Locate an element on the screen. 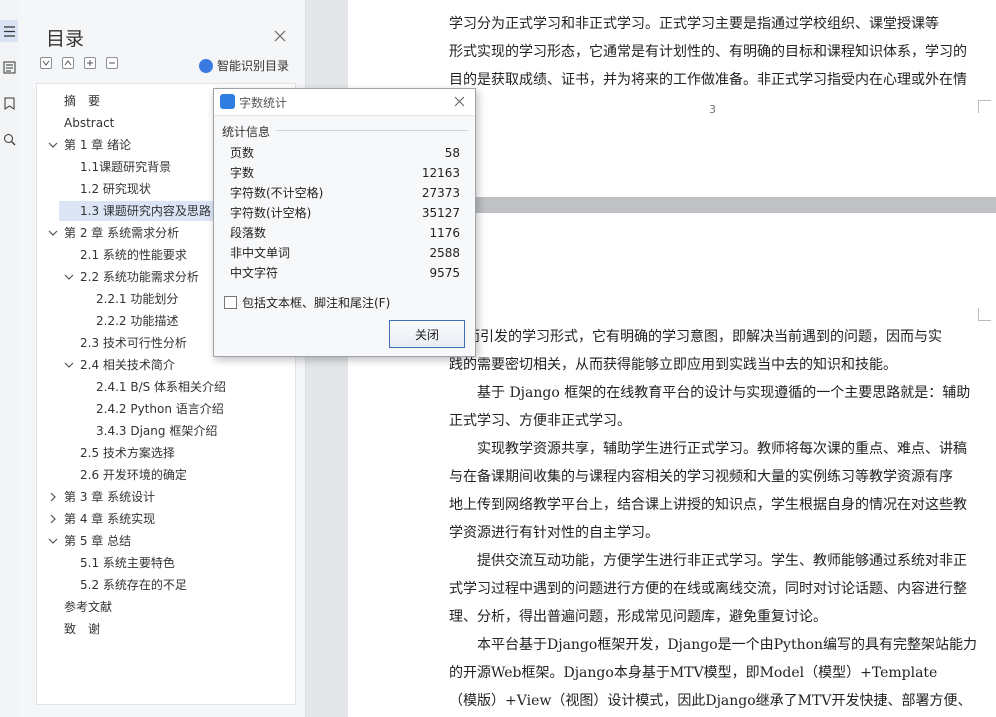 The height and width of the screenshot is (717, 996). toc-item: 参考文献 is located at coordinates (165, 607).